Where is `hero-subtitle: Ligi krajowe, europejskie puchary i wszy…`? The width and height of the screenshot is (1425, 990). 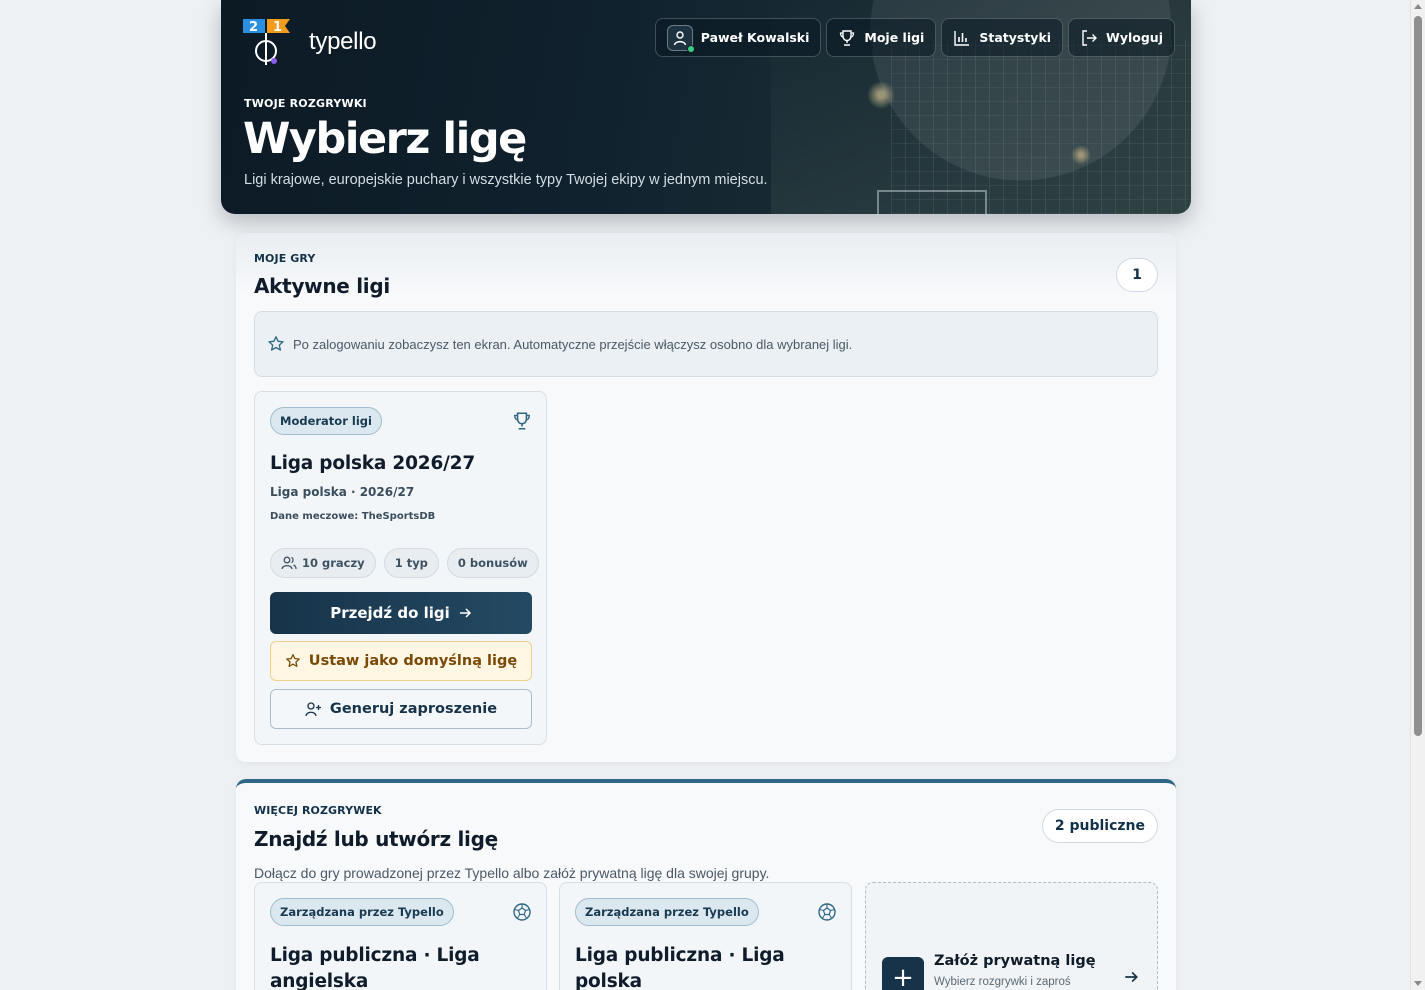 hero-subtitle: Ligi krajowe, europejskie puchary i wszy… is located at coordinates (506, 180).